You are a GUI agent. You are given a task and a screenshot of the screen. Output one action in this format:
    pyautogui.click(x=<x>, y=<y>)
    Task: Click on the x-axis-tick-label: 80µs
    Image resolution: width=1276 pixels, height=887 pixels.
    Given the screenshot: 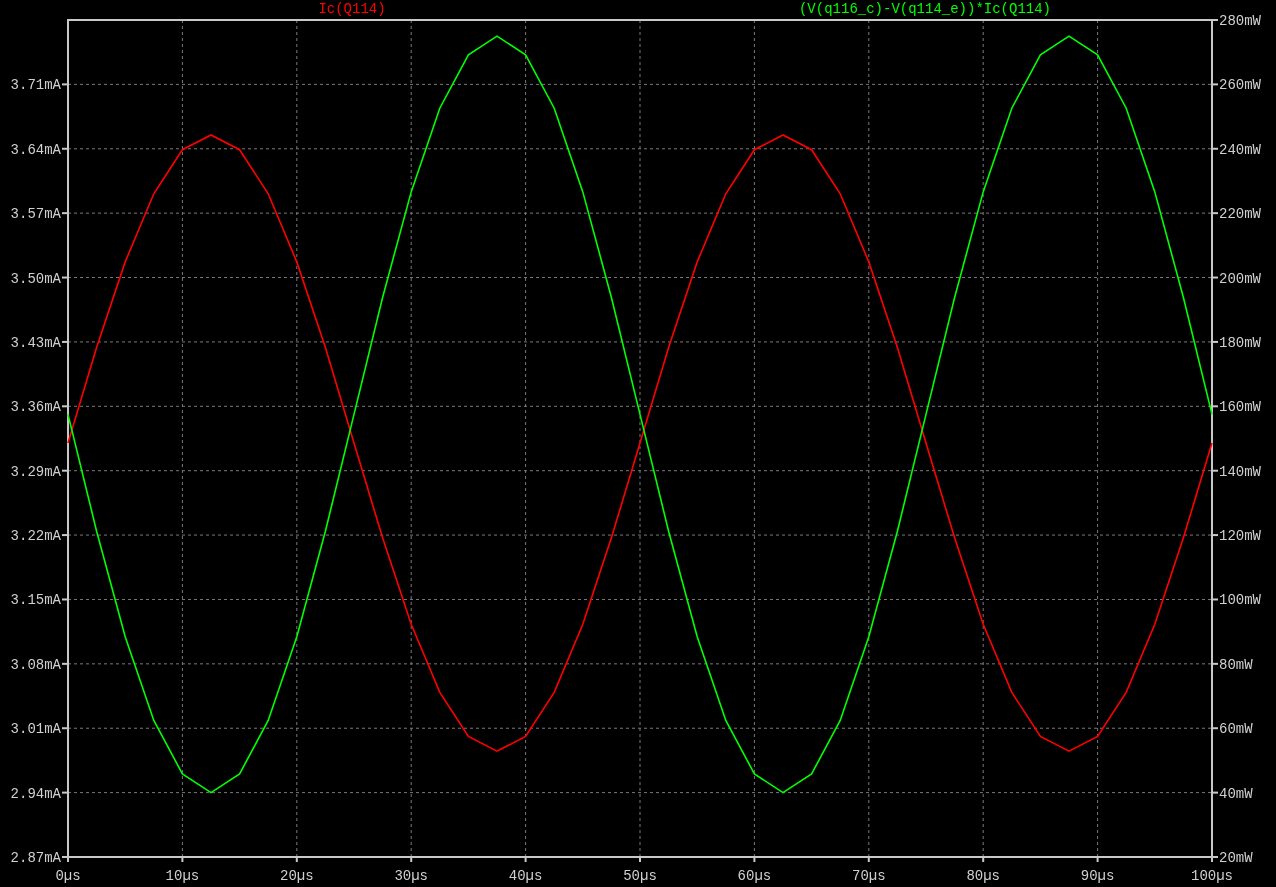 What is the action you would take?
    pyautogui.click(x=983, y=876)
    